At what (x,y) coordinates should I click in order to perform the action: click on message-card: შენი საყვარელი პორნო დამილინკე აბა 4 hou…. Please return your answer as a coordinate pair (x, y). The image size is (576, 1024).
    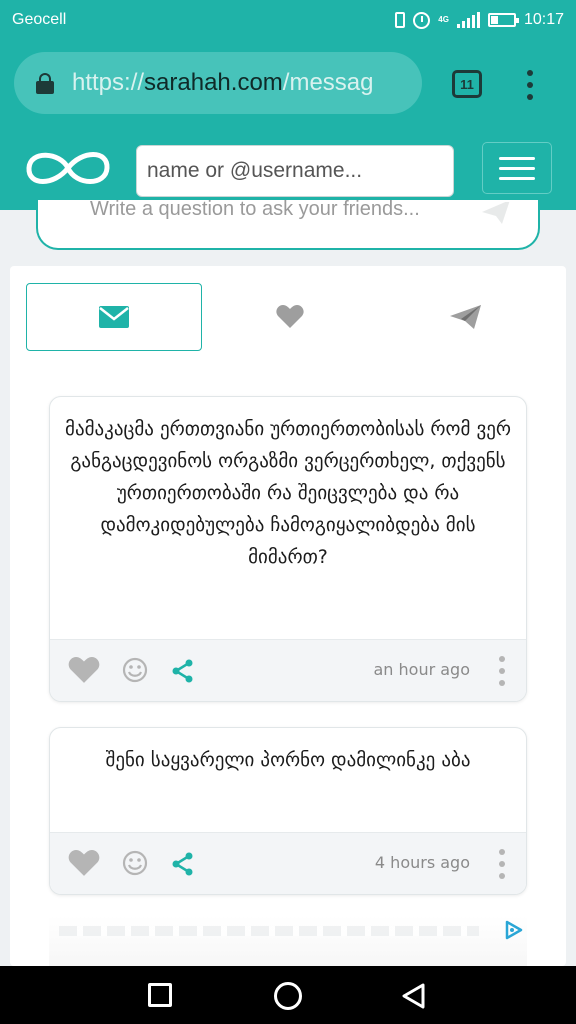
    Looking at the image, I should click on (288, 811).